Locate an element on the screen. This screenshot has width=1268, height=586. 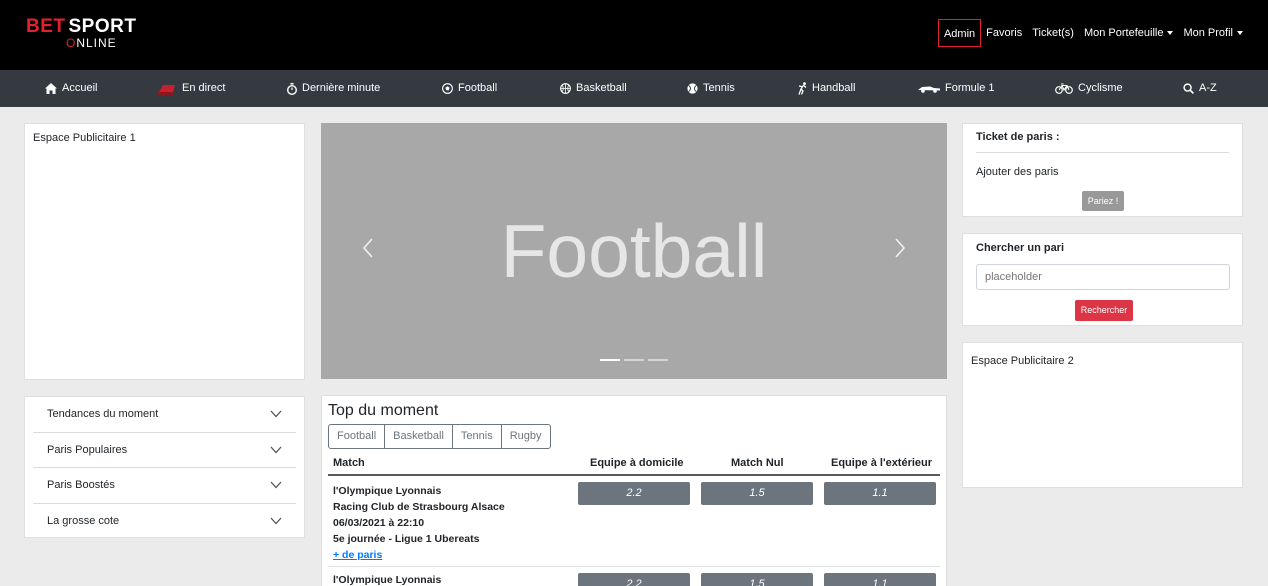
tab-basketball: Basketball is located at coordinates (418, 436).